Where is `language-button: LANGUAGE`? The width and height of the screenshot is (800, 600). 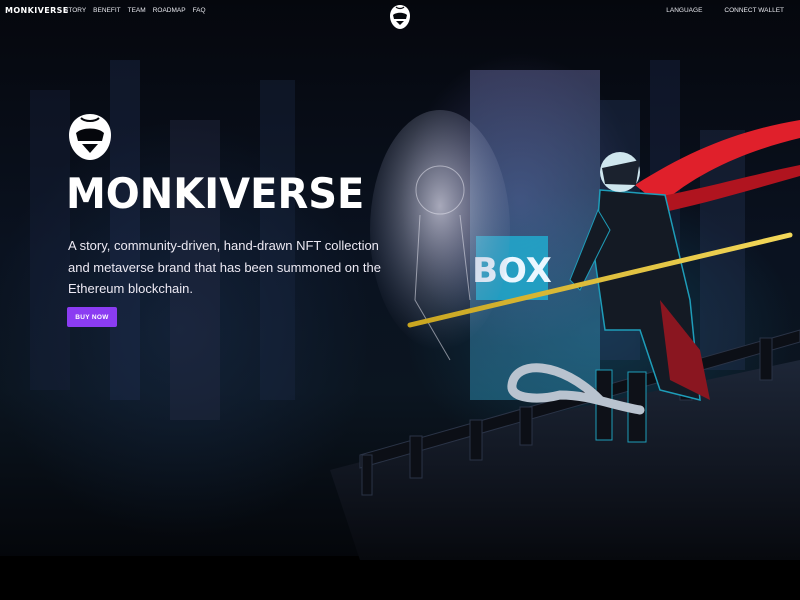
language-button: LANGUAGE is located at coordinates (684, 10).